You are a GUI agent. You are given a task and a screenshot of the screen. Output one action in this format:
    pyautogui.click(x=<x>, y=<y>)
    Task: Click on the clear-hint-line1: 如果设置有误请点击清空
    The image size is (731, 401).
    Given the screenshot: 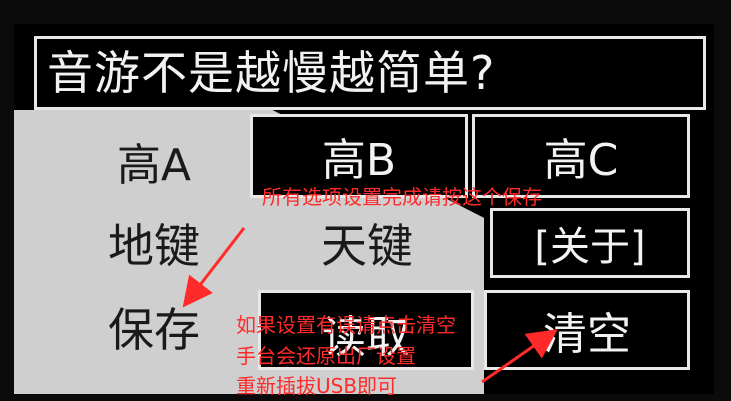 What is the action you would take?
    pyautogui.click(x=346, y=325)
    